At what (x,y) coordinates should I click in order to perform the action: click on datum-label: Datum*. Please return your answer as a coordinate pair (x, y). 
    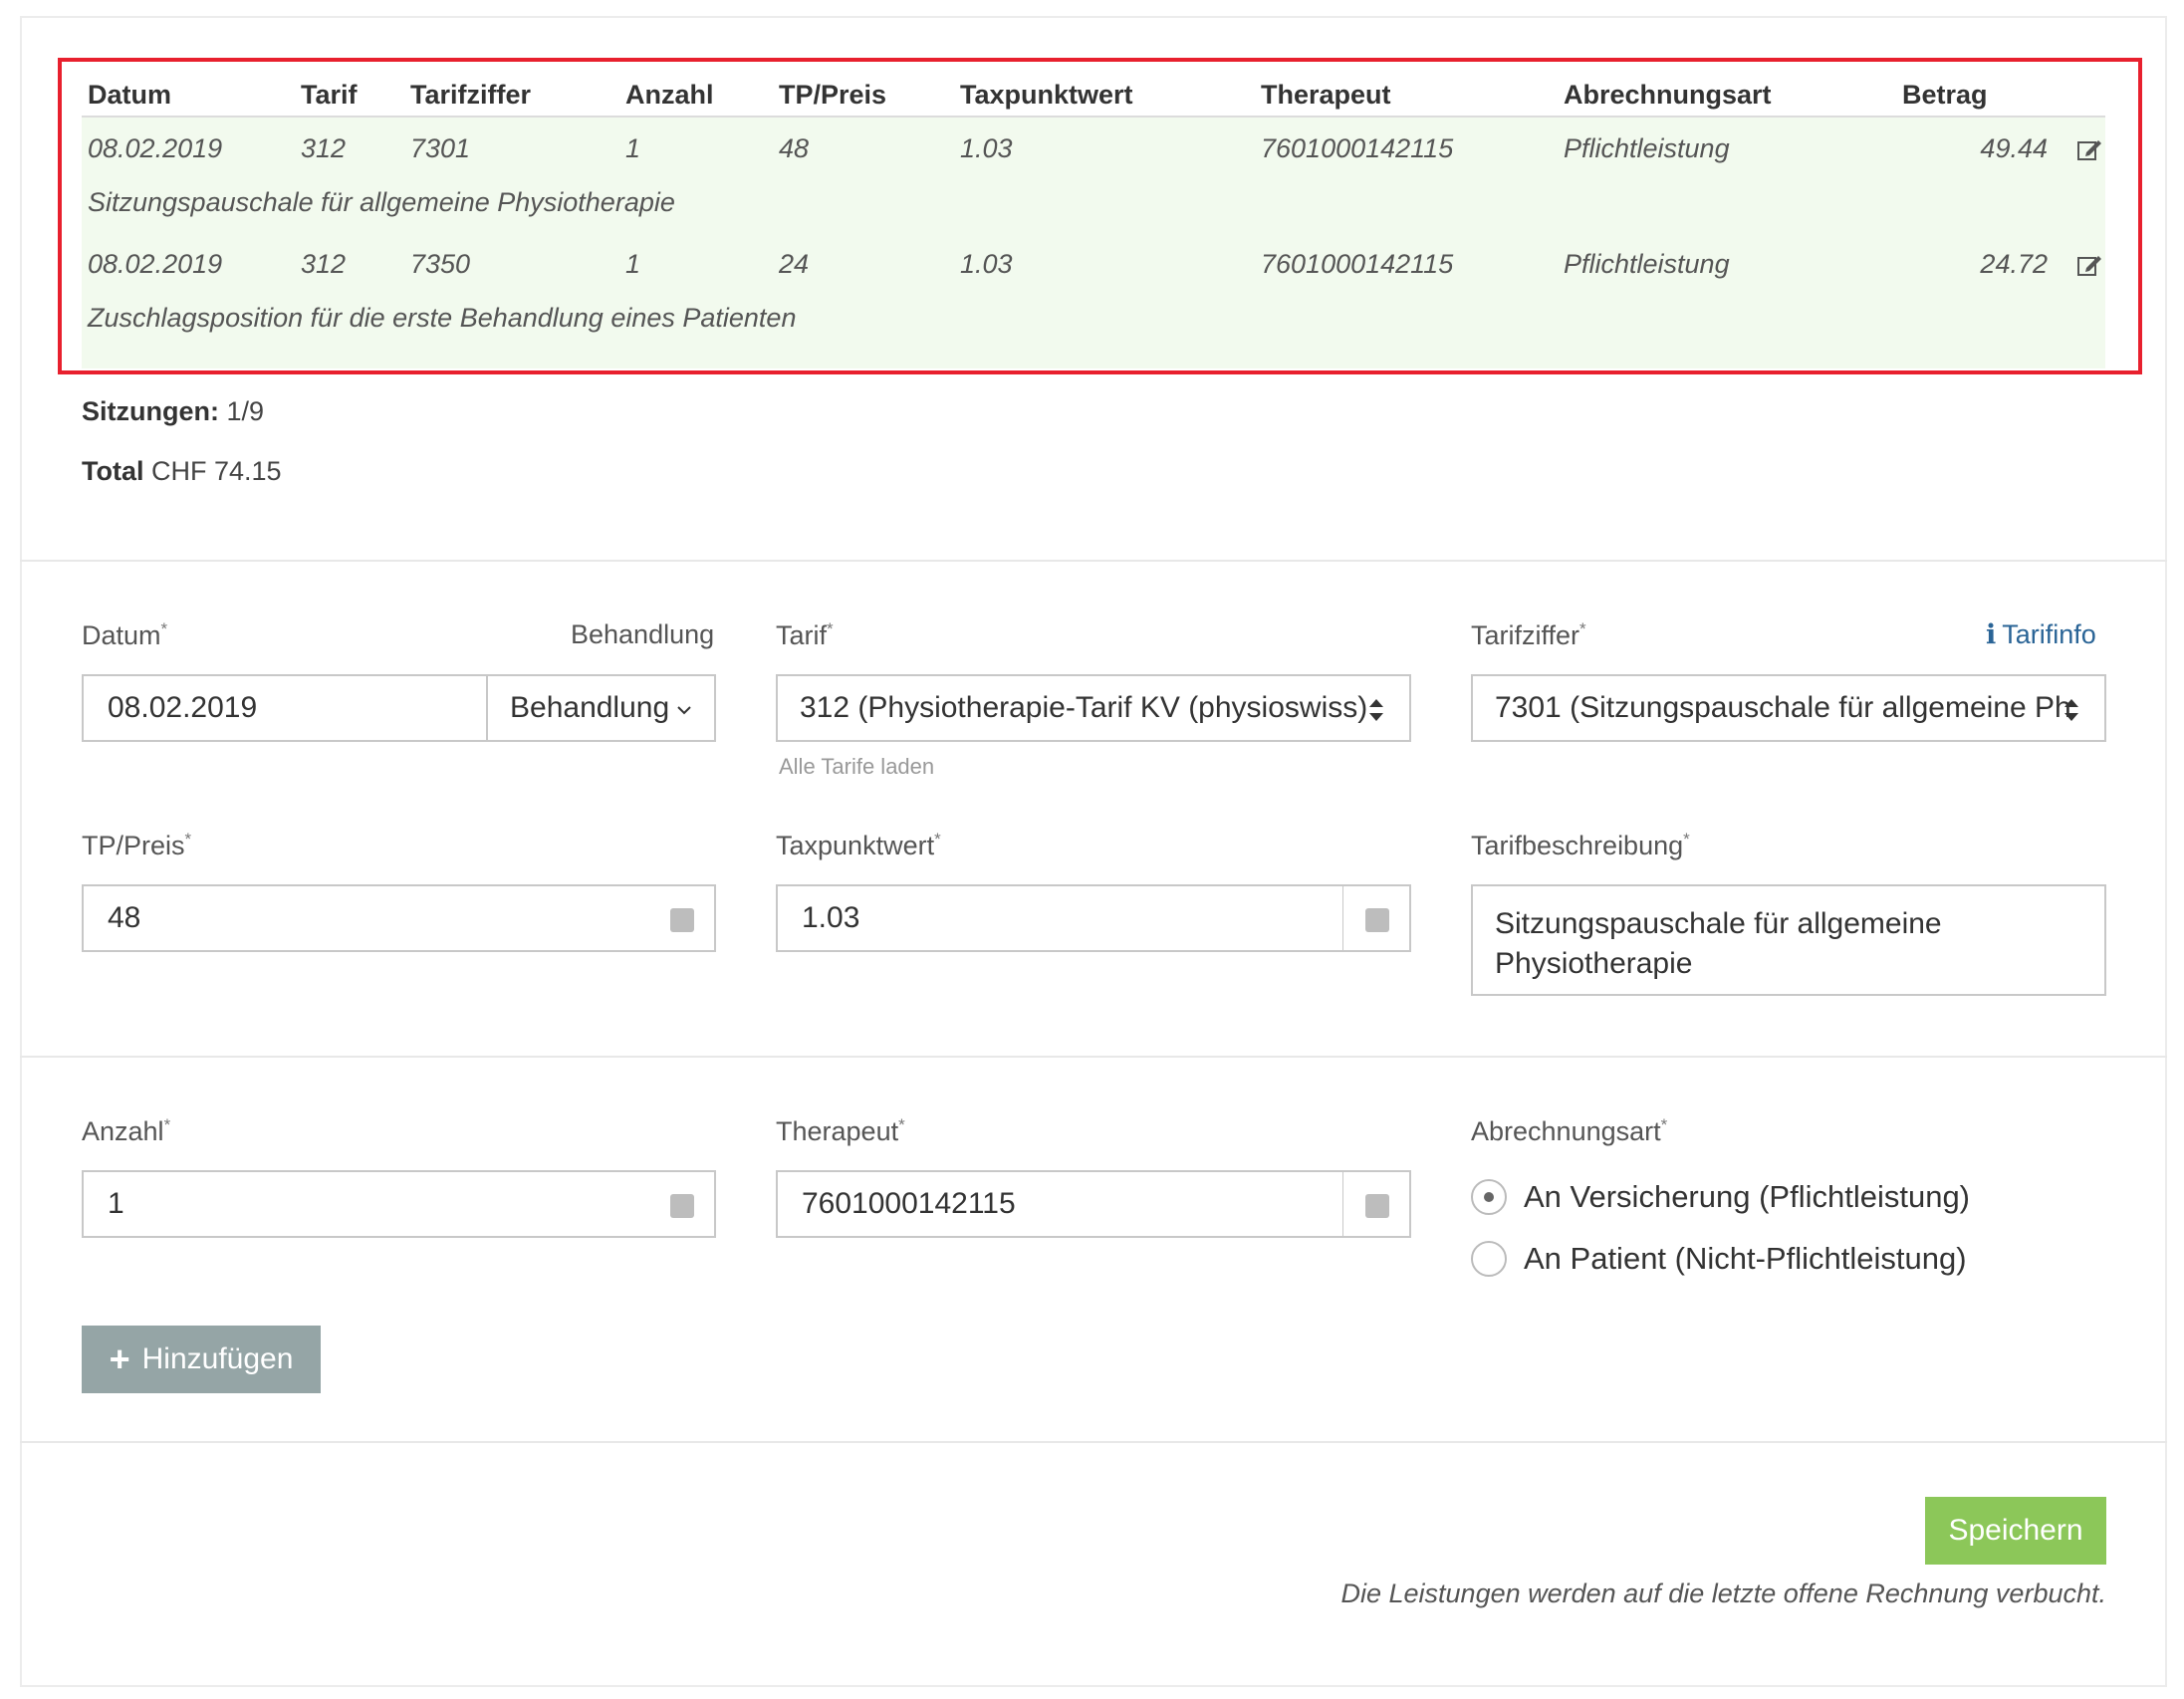
    Looking at the image, I should click on (125, 634).